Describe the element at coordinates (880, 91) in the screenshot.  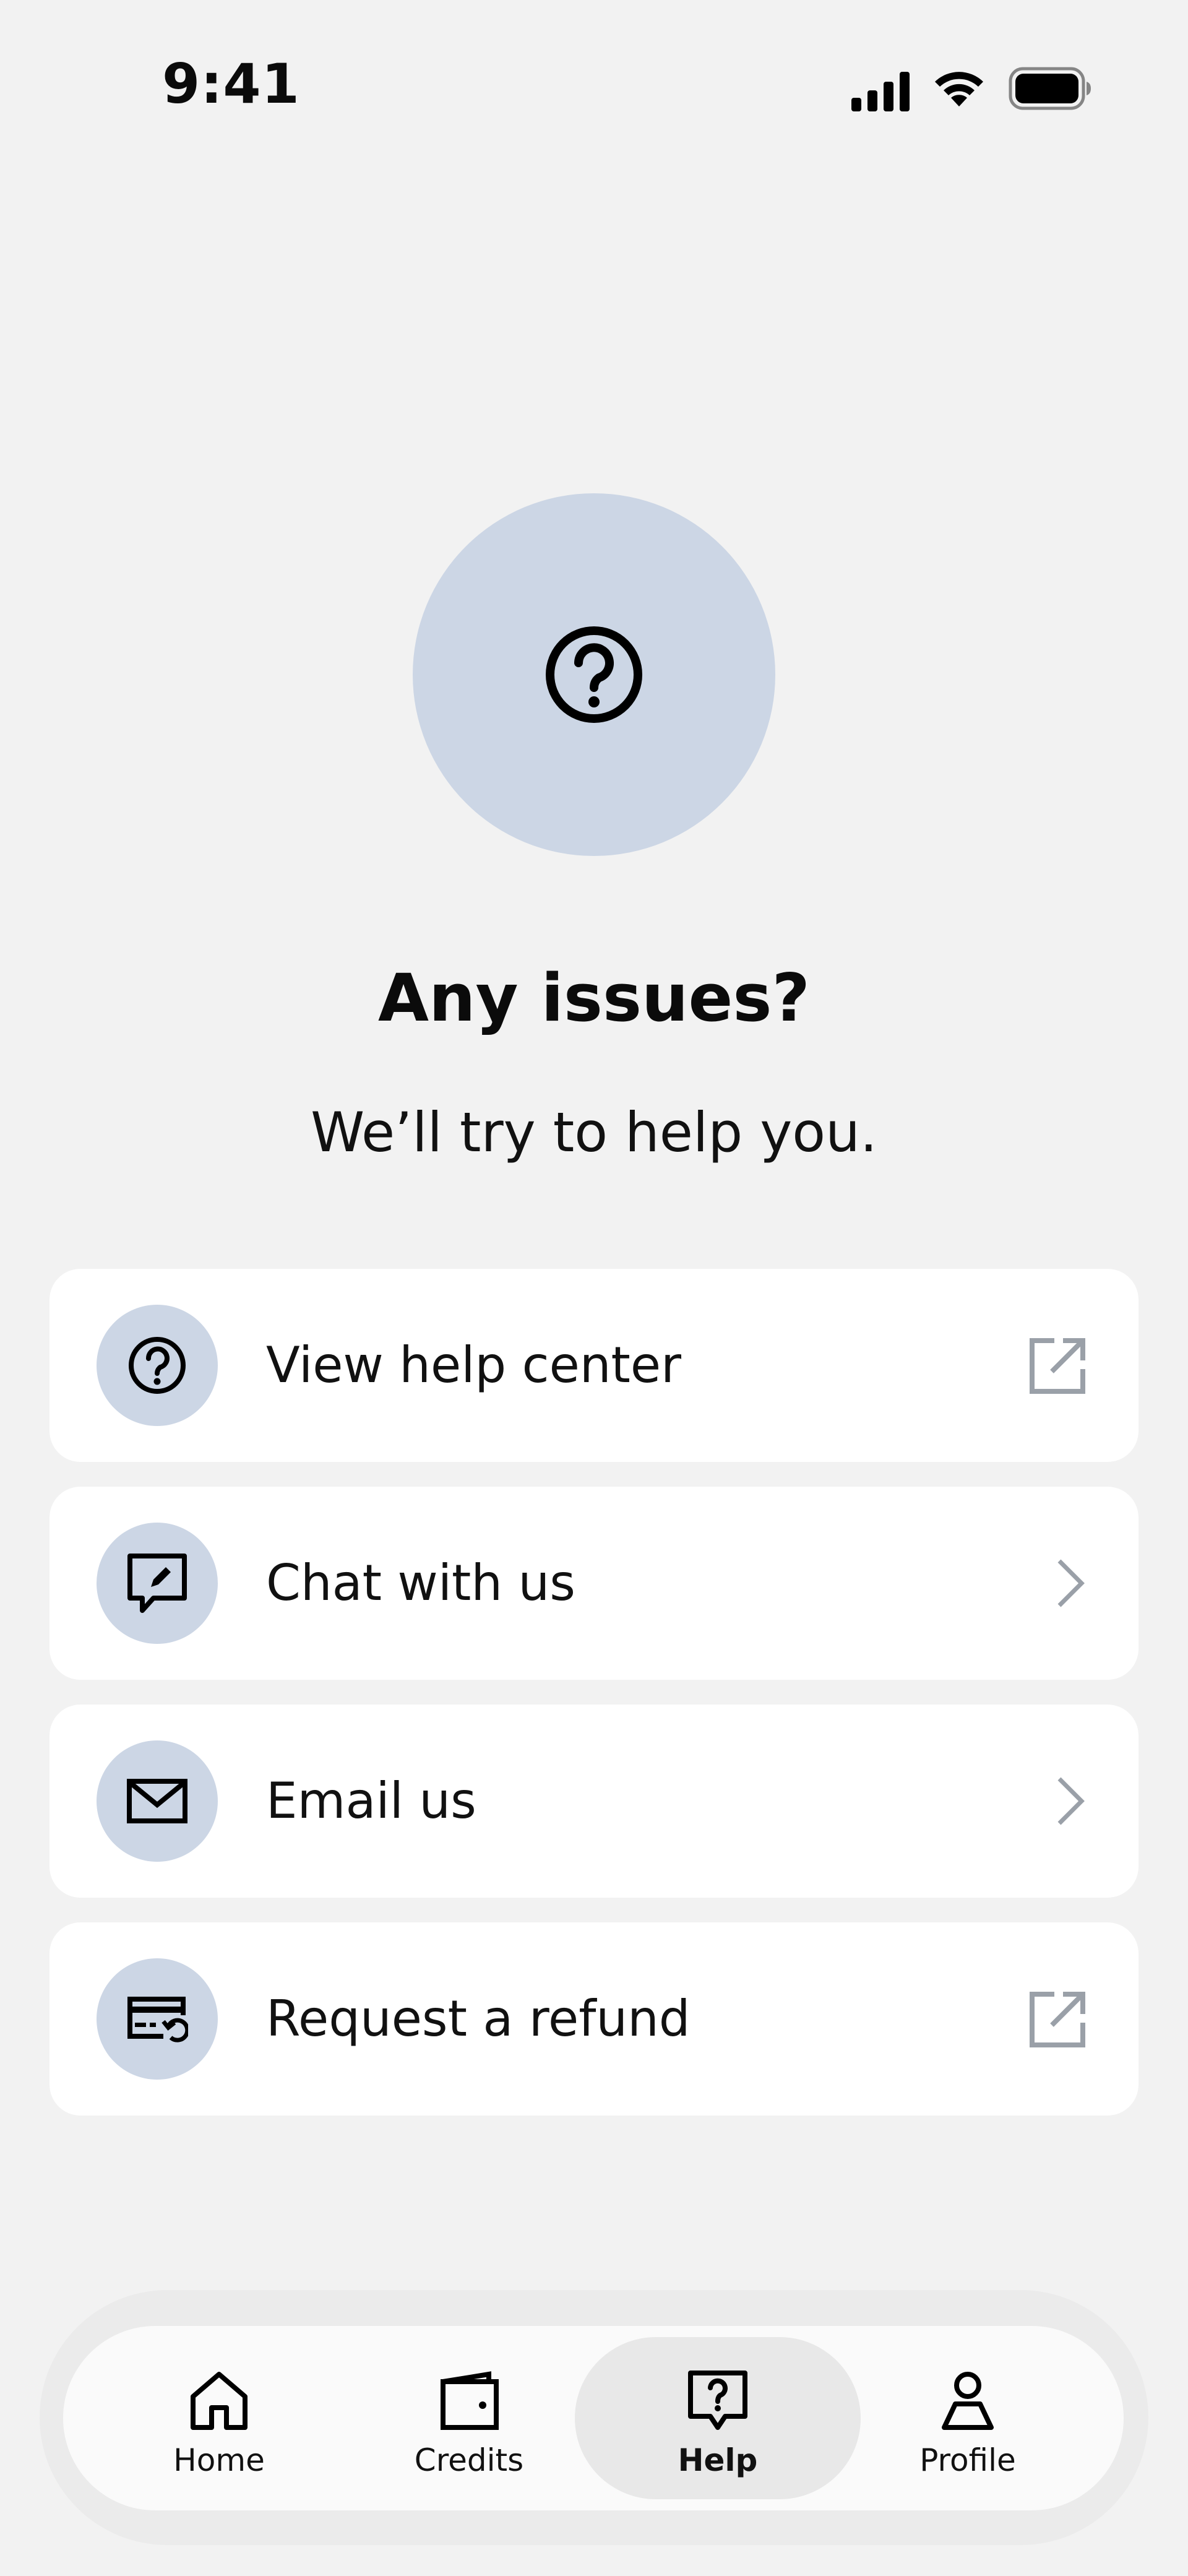
I see `cellular-signal-icon` at that location.